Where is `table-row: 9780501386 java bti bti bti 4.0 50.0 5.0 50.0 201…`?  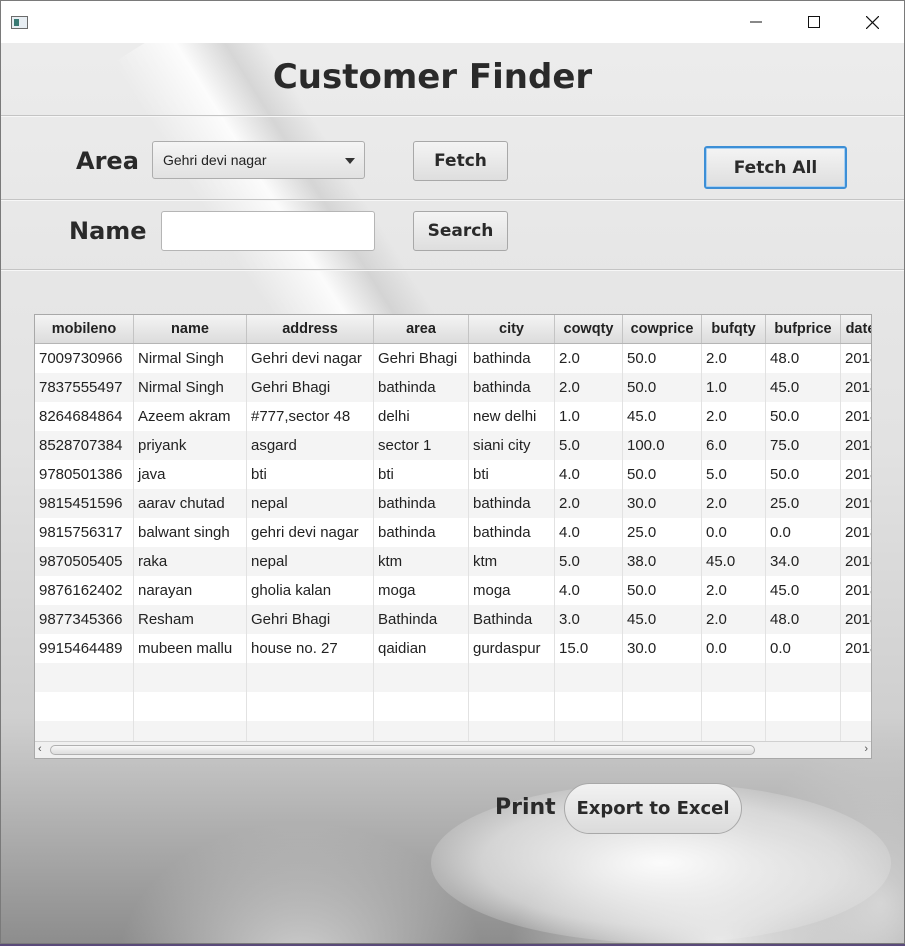
table-row: 9780501386 java bti bti bti 4.0 50.0 5.0 50.0 201… is located at coordinates (453, 474).